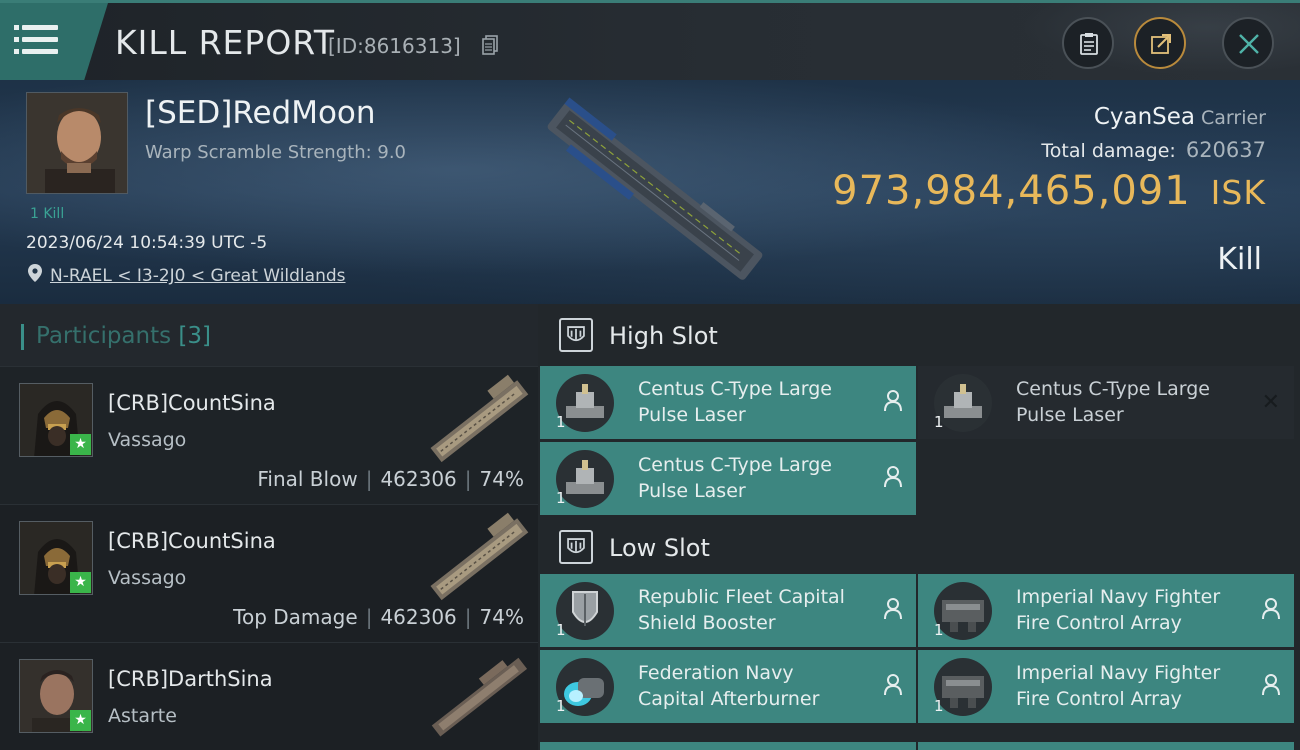 This screenshot has width=1300, height=750. What do you see at coordinates (758, 686) in the screenshot?
I see `module-name: Federation Navy Capital Afterburner` at bounding box center [758, 686].